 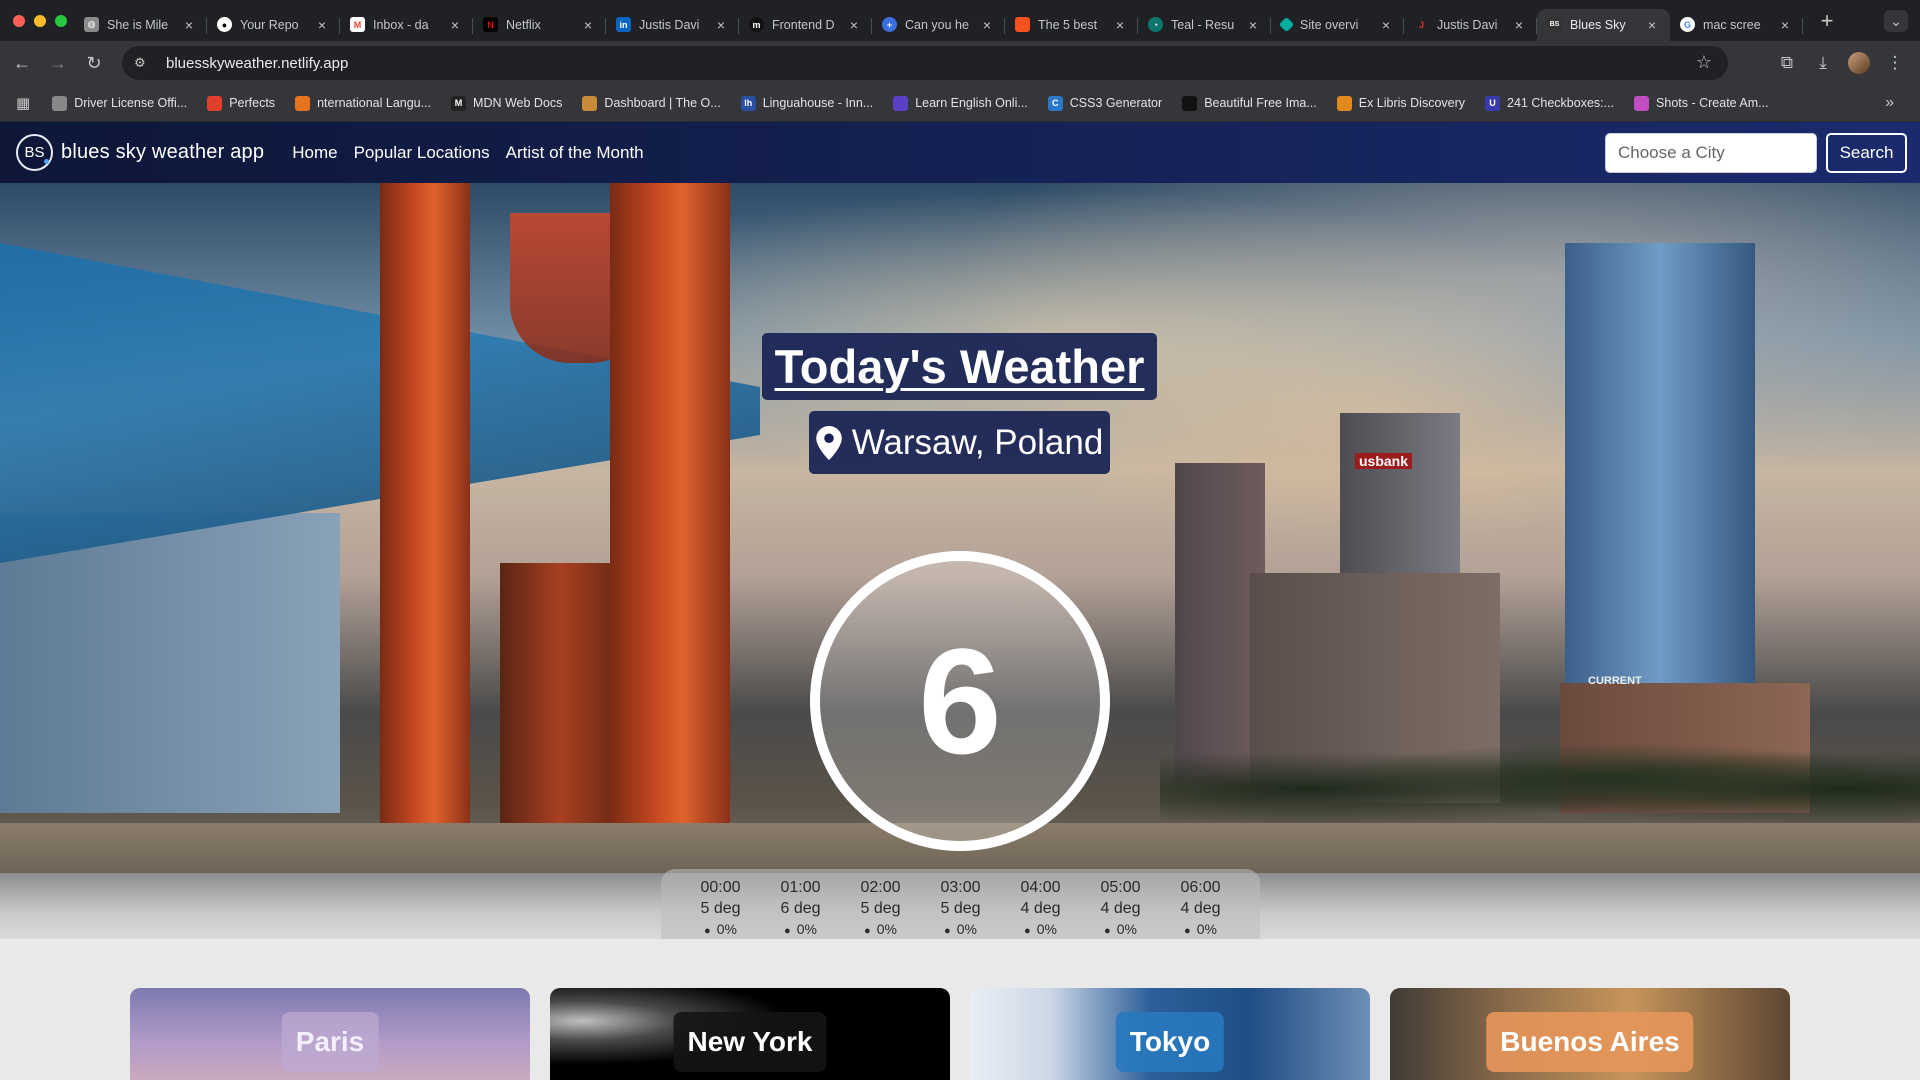 I want to click on browser-tab: The 5 best ×, so click(x=1071, y=25).